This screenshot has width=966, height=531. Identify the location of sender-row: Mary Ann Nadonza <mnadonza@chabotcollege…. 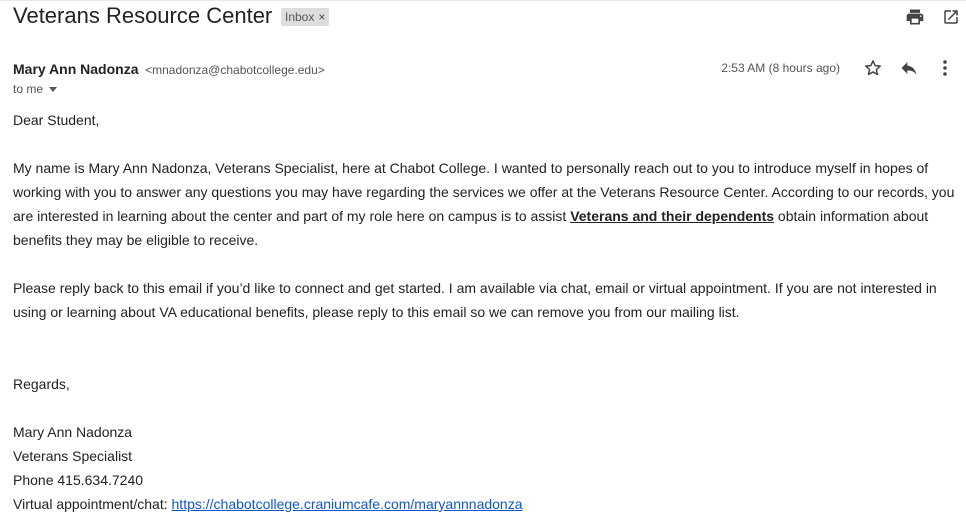
(169, 69).